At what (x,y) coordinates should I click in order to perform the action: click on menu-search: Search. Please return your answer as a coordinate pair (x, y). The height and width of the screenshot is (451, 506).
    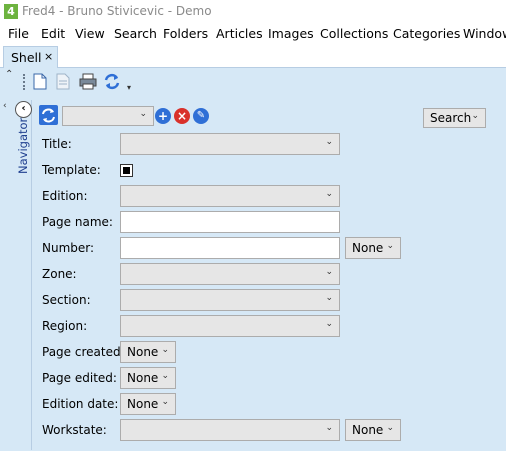
    Looking at the image, I should click on (135, 33).